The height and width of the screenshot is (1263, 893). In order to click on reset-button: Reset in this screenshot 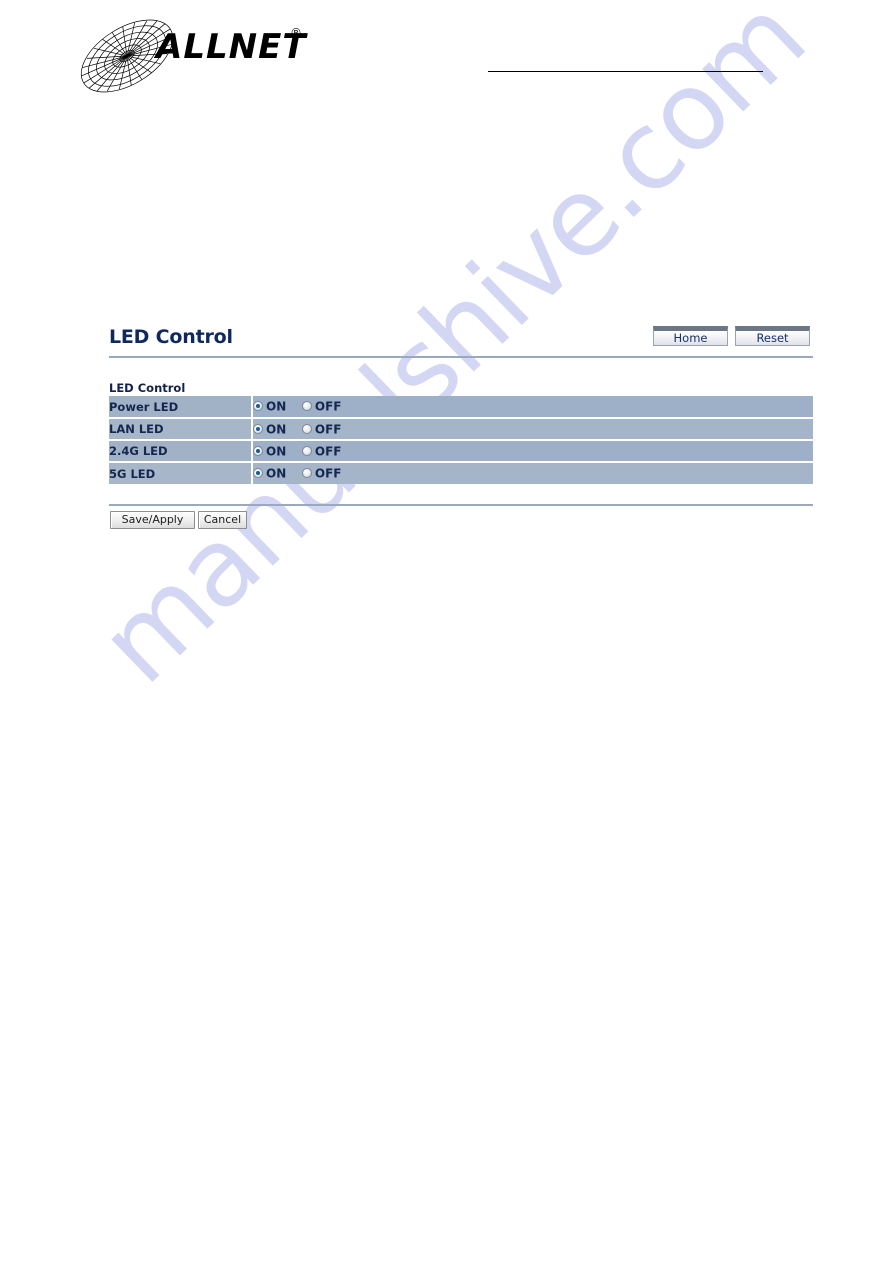, I will do `click(772, 336)`.